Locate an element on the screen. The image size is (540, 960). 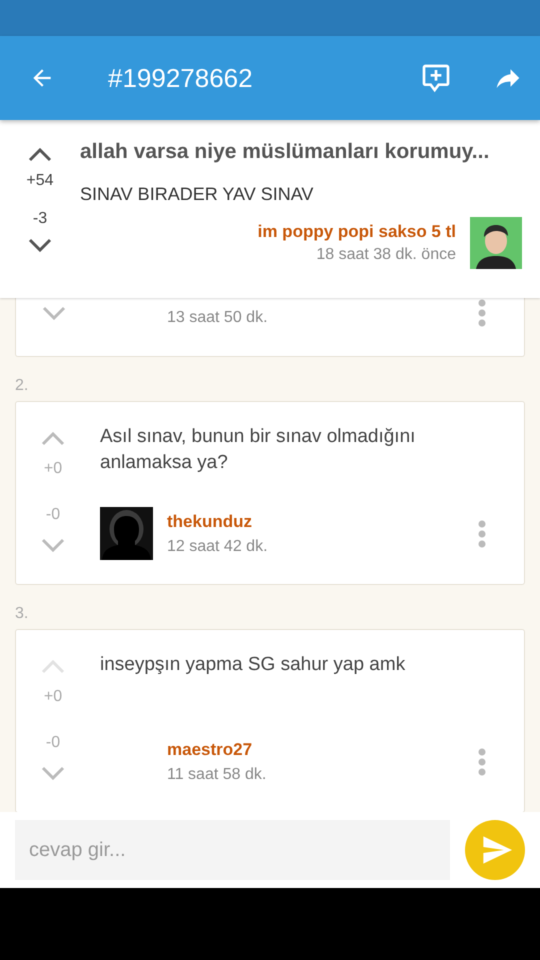
author-link: thekunduz is located at coordinates (322, 522).